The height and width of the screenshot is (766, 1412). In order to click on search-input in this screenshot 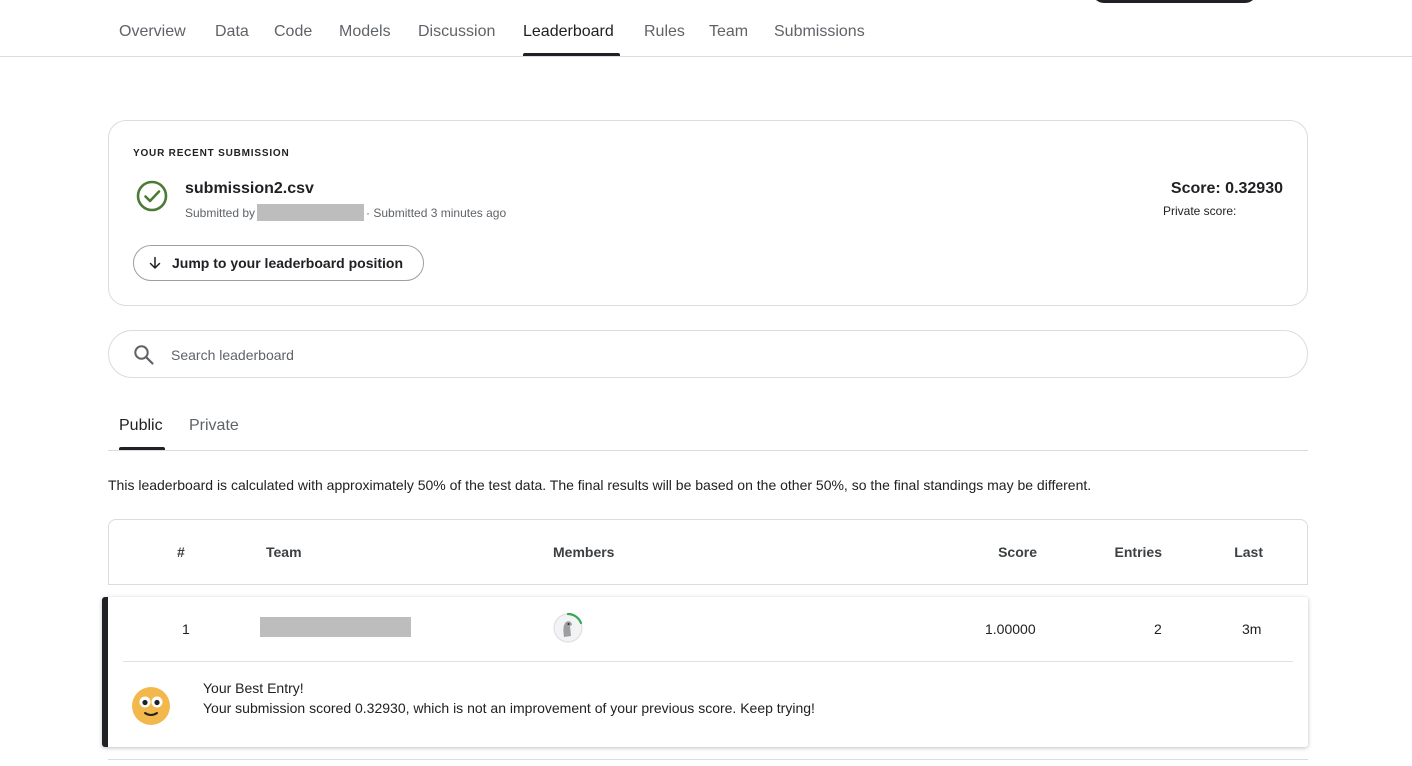, I will do `click(721, 355)`.